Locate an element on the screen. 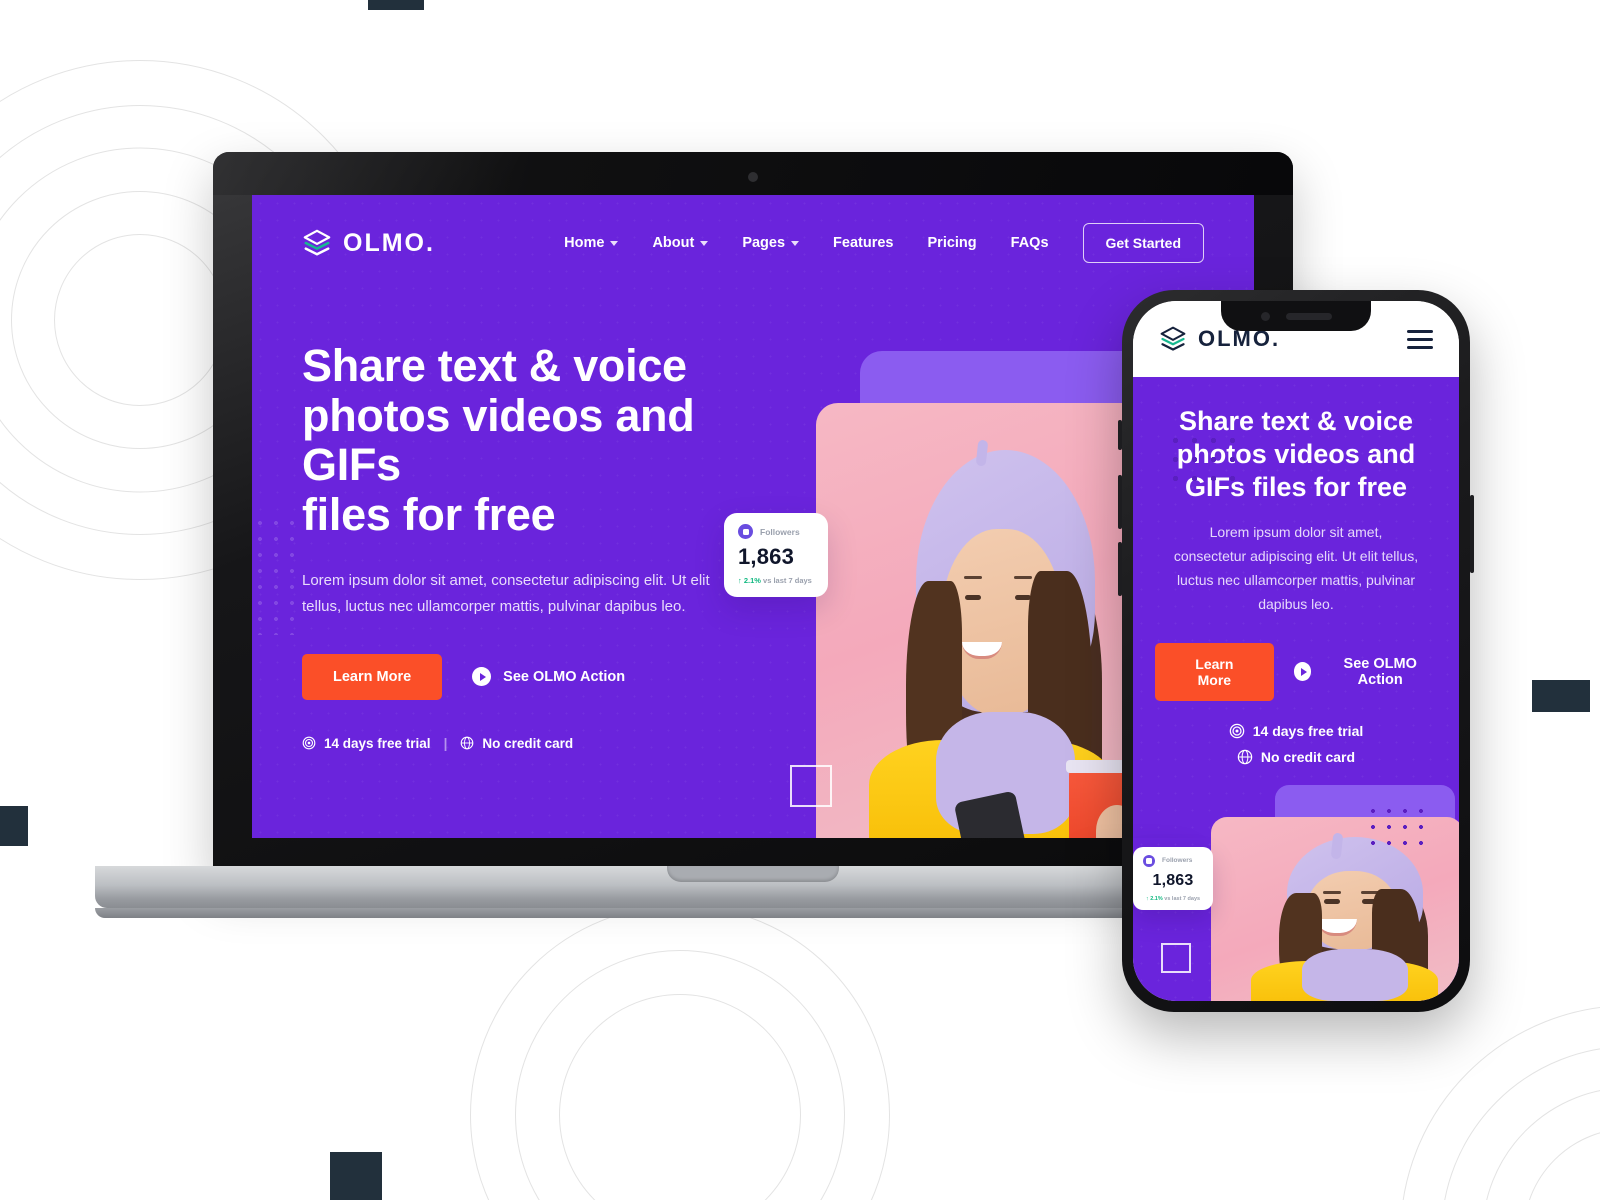 The height and width of the screenshot is (1200, 1600). webcam-icon is located at coordinates (753, 177).